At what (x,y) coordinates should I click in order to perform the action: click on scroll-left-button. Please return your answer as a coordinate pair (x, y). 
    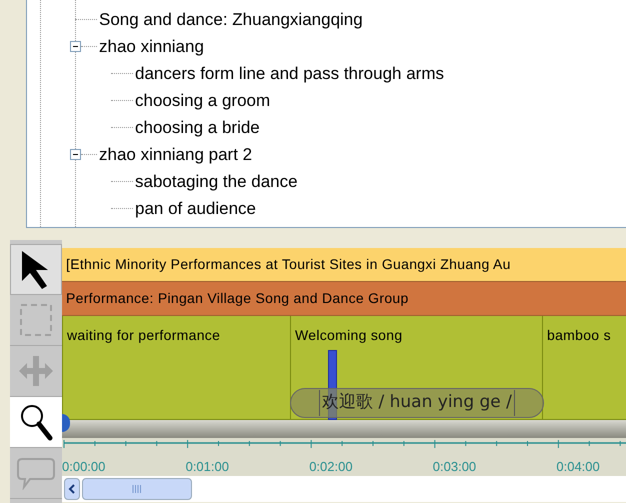
    Looking at the image, I should click on (72, 489).